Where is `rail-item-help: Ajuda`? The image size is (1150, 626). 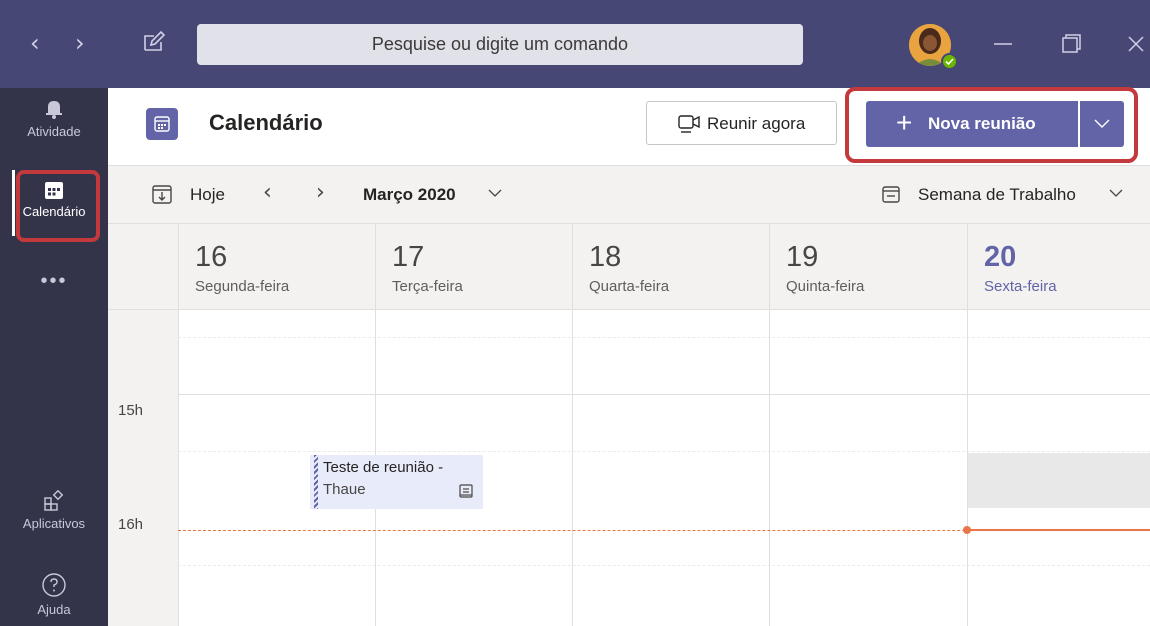 rail-item-help: Ajuda is located at coordinates (54, 594).